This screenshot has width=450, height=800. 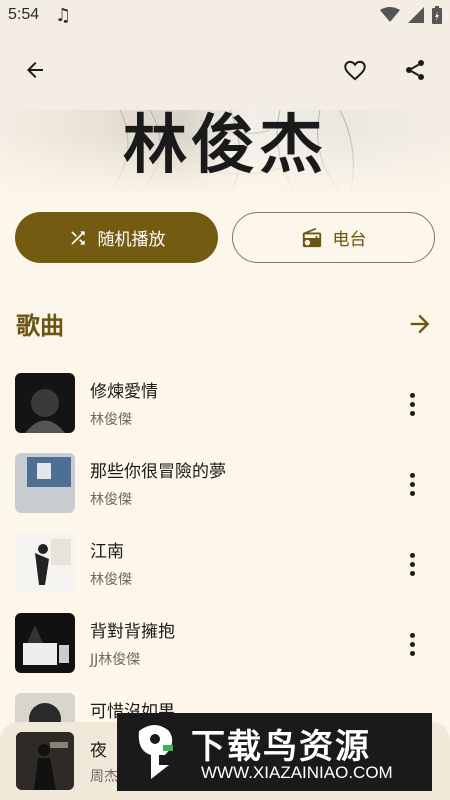 What do you see at coordinates (225, 493) in the screenshot?
I see `song-row: 那些你很冒險的夢 林俊傑` at bounding box center [225, 493].